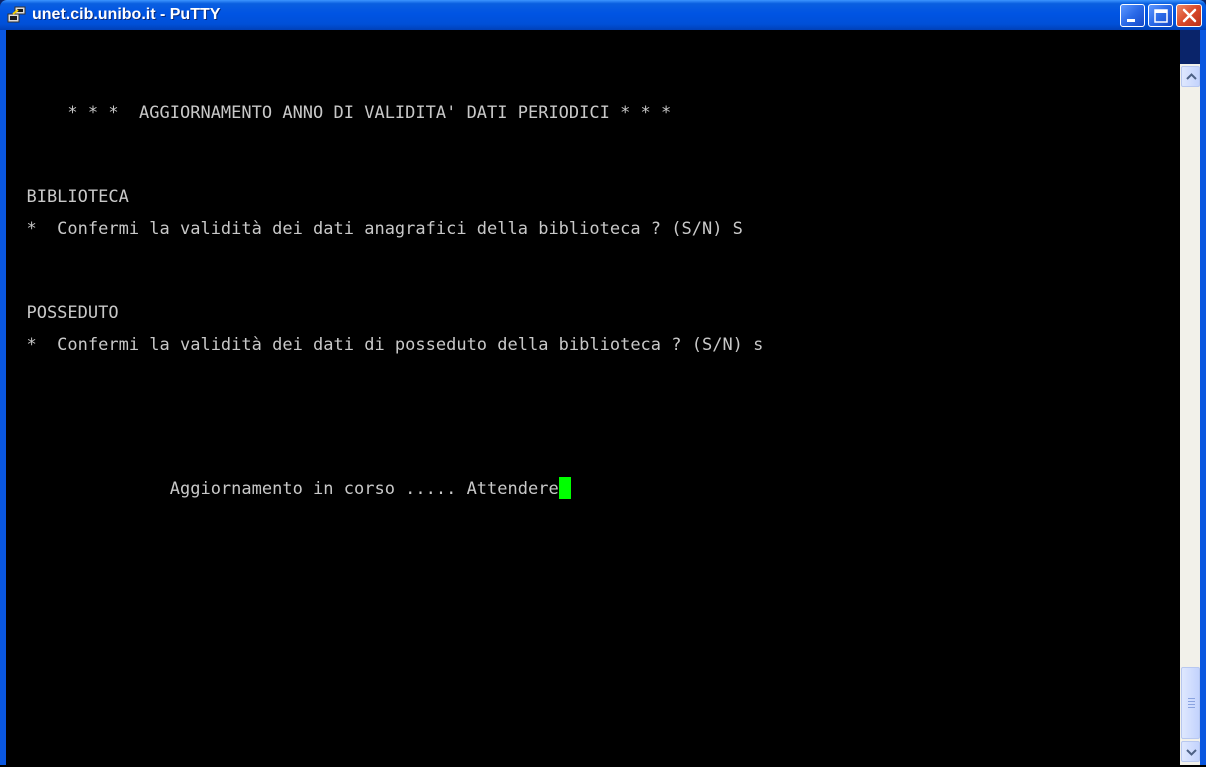  I want to click on chevron-up-icon, so click(1191, 76).